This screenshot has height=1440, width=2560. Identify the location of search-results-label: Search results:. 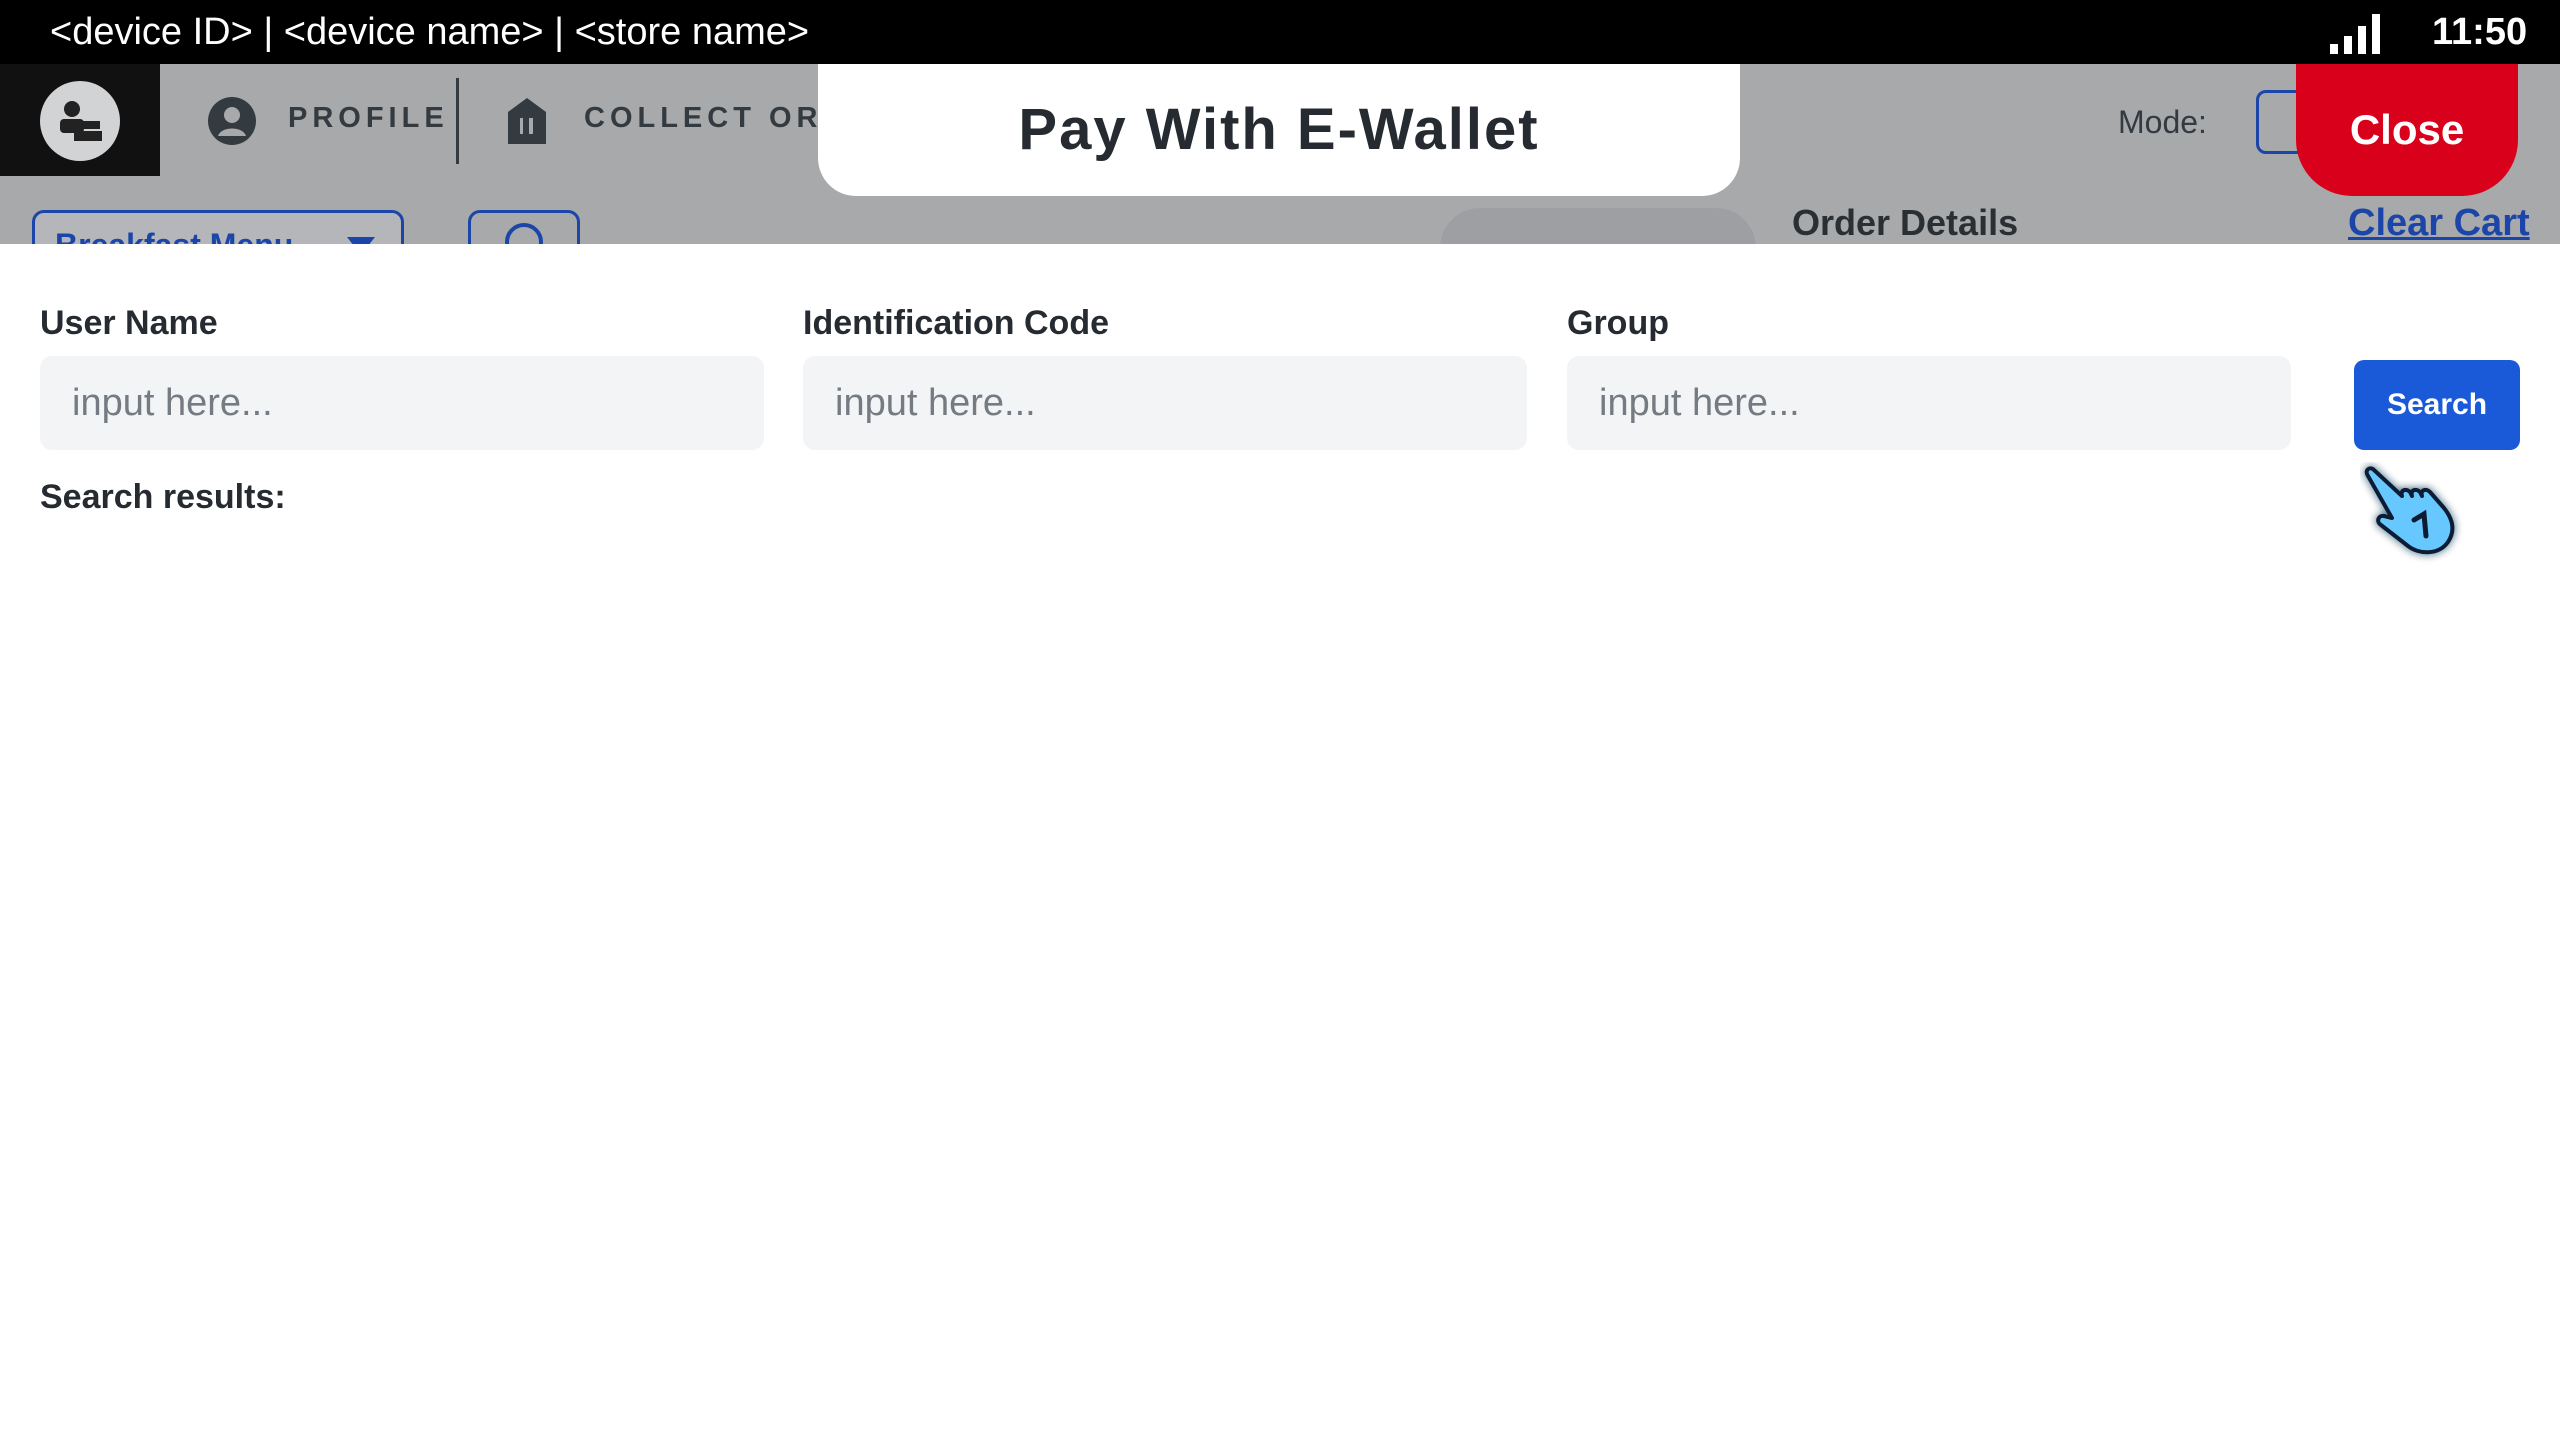
(163, 497).